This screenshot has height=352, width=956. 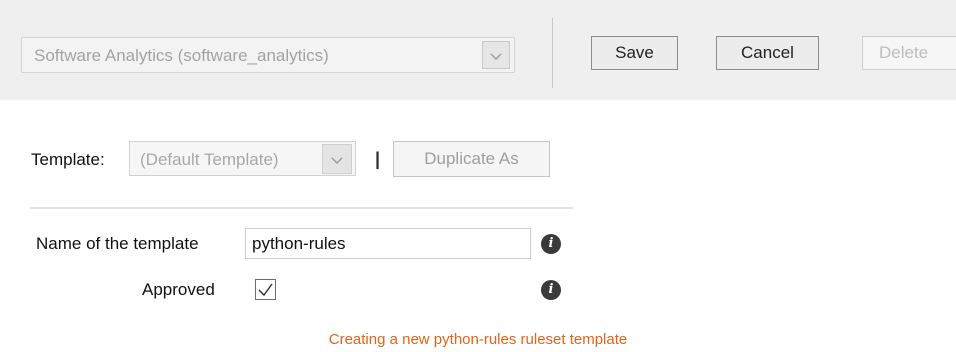 What do you see at coordinates (117, 243) in the screenshot?
I see `template-name-label: Name of the template` at bounding box center [117, 243].